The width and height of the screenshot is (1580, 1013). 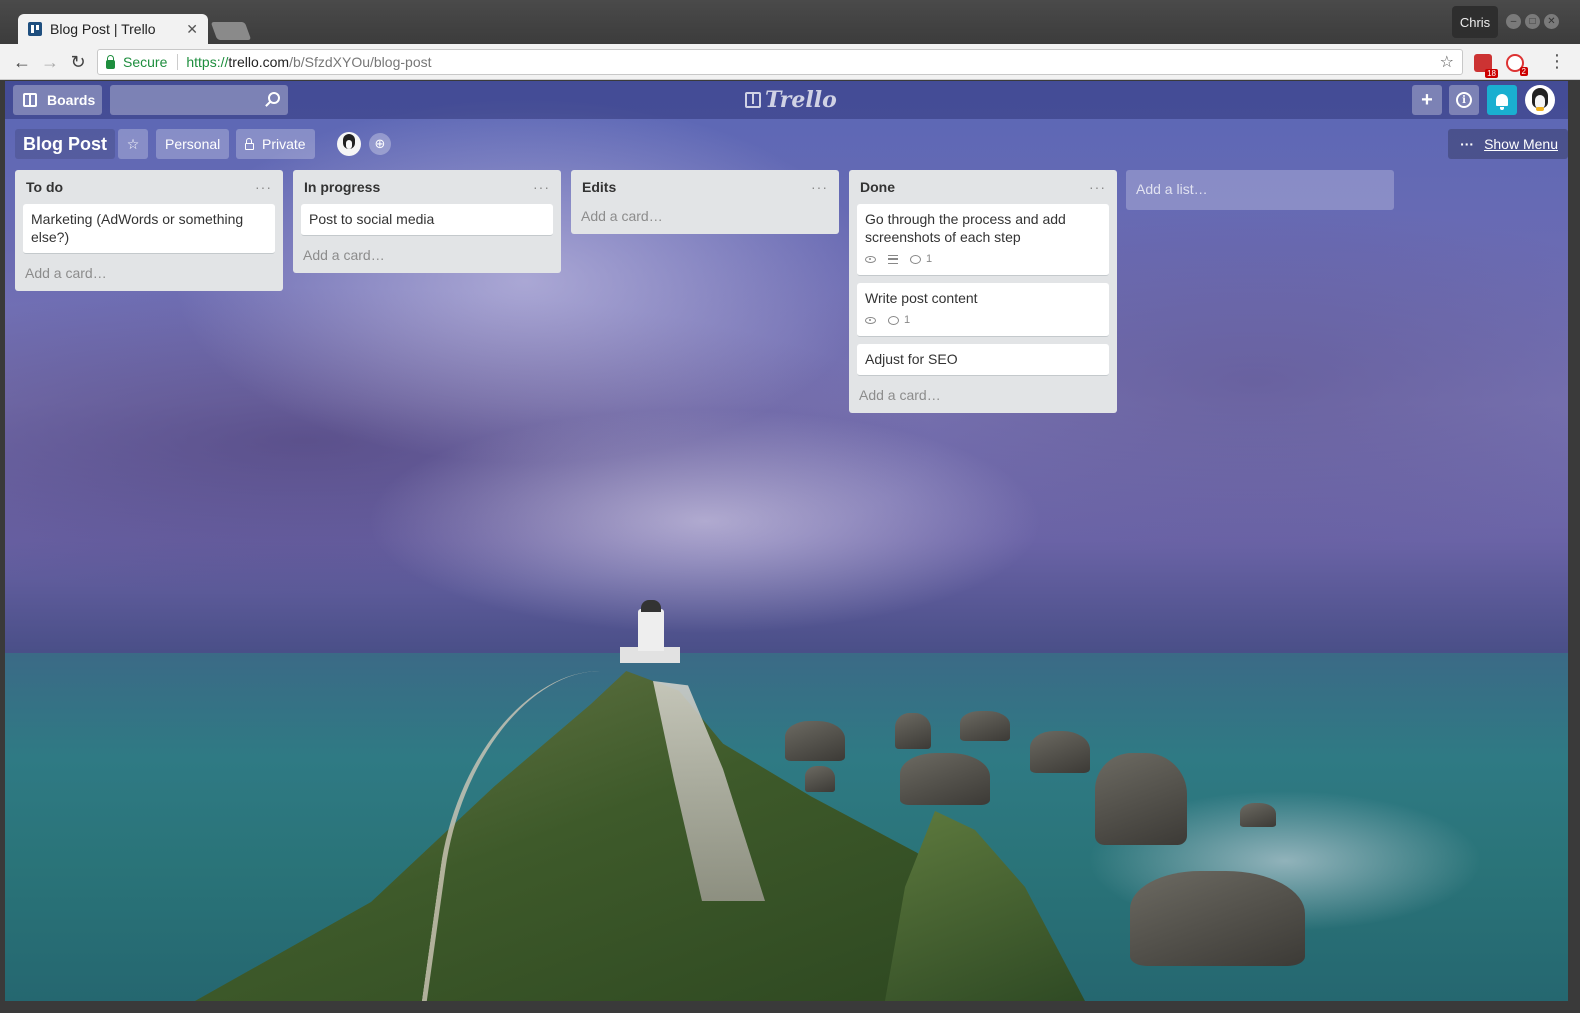 What do you see at coordinates (983, 310) in the screenshot?
I see `card: Write post content 1` at bounding box center [983, 310].